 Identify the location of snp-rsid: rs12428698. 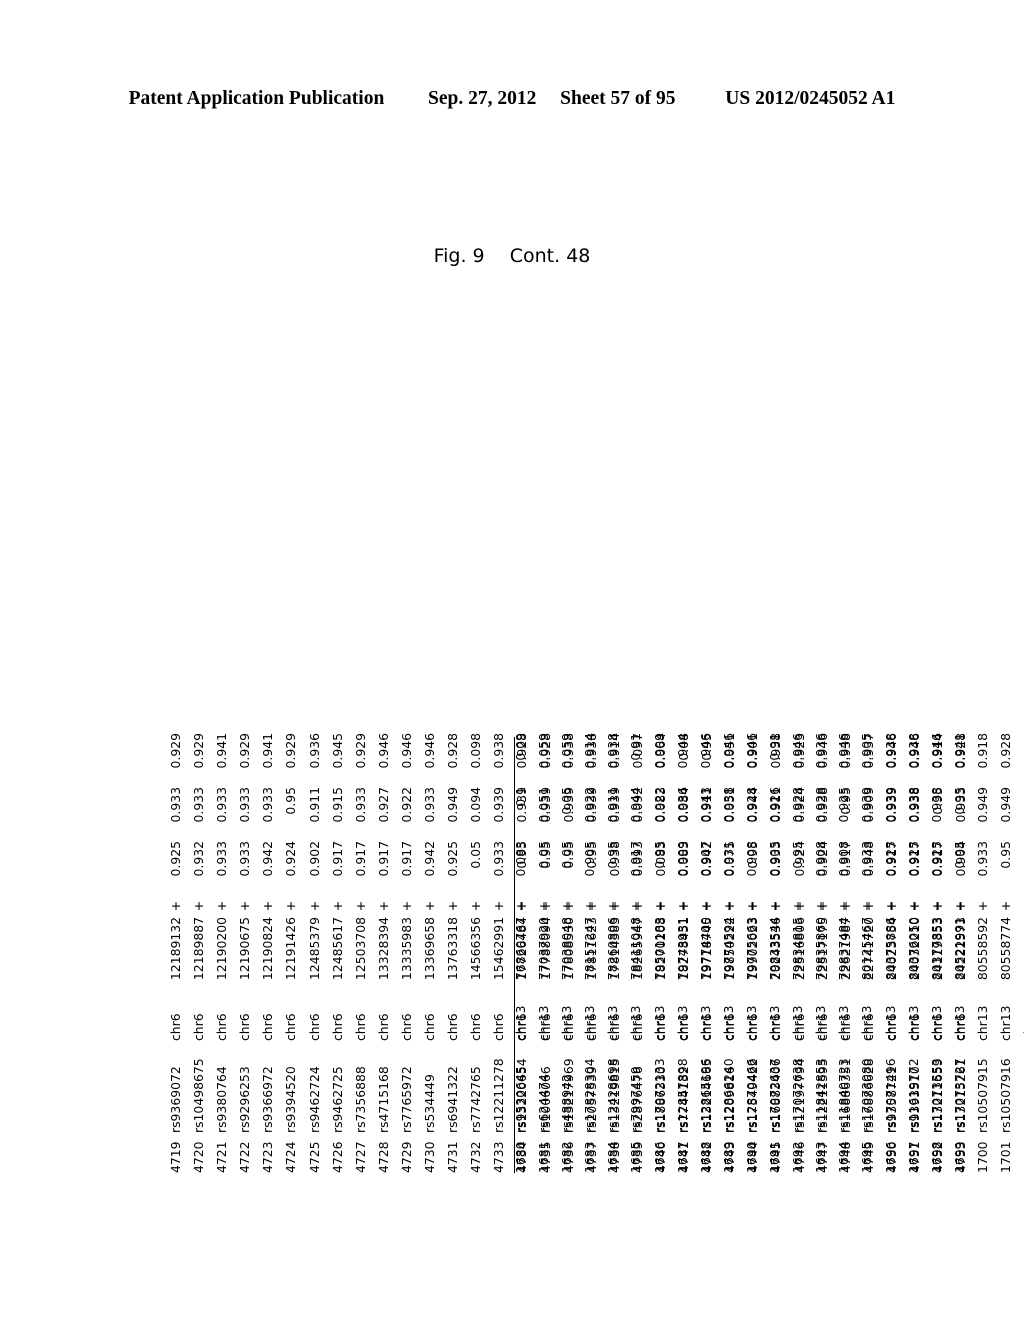
(613, 1095).